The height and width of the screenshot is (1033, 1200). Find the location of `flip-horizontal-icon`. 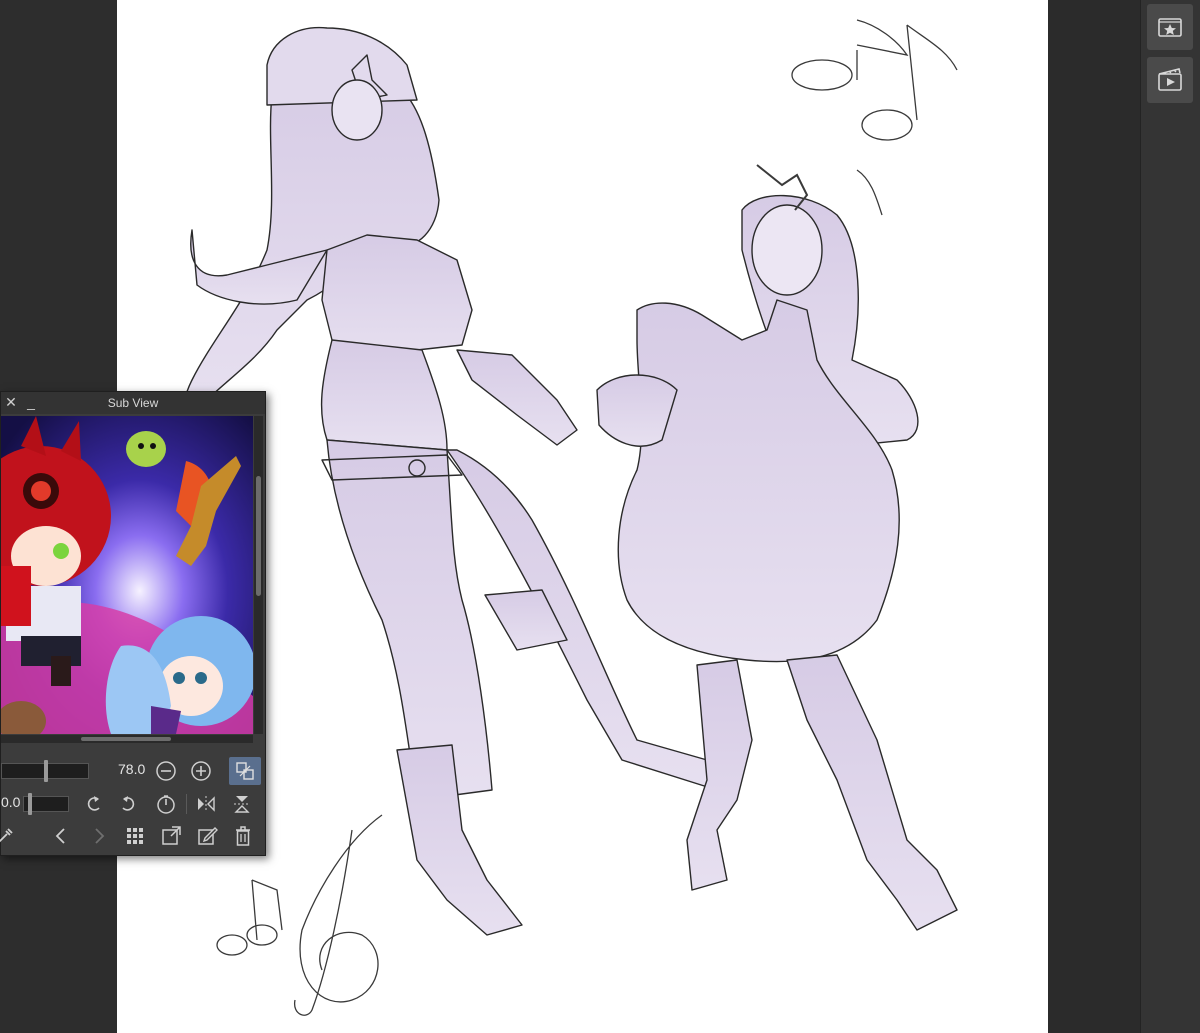

flip-horizontal-icon is located at coordinates (206, 804).